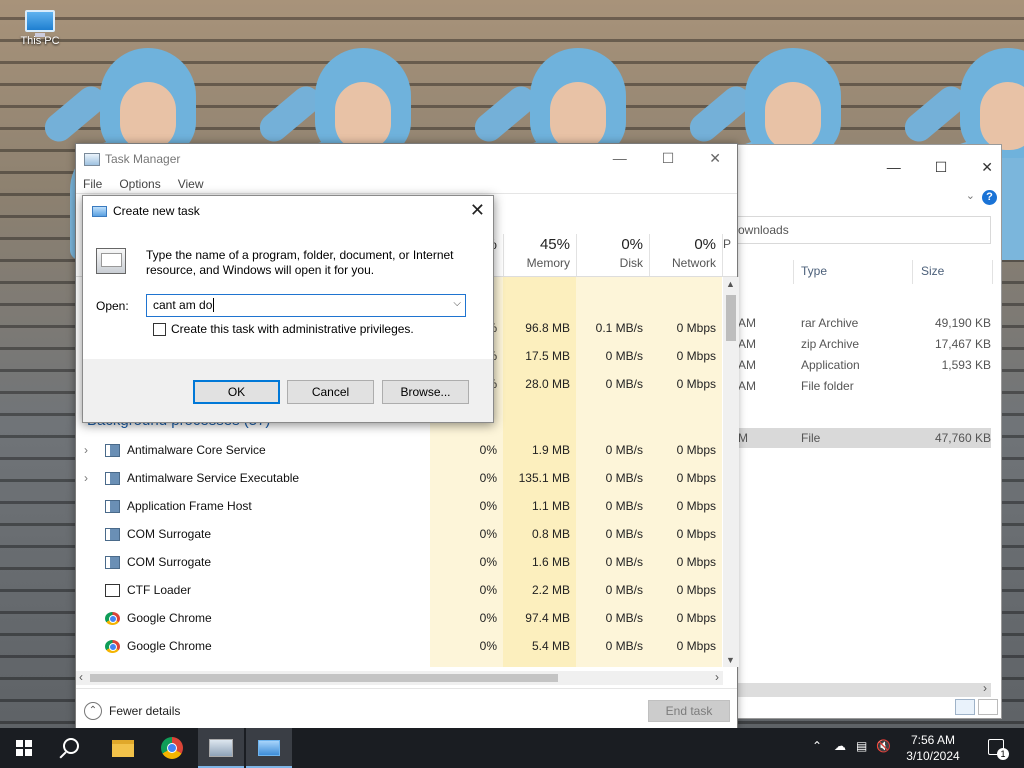 This screenshot has height=768, width=1024. Describe the element at coordinates (123, 748) in the screenshot. I see `file-explorer-icon` at that location.